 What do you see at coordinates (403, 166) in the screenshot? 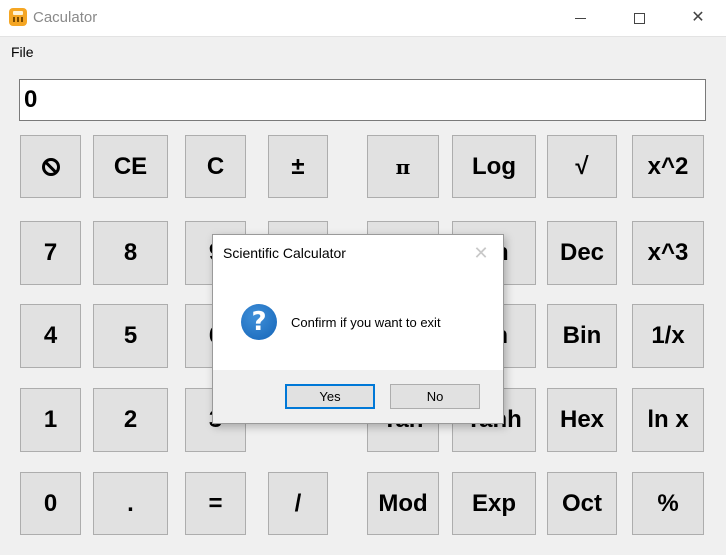
I see `pi-button: π` at bounding box center [403, 166].